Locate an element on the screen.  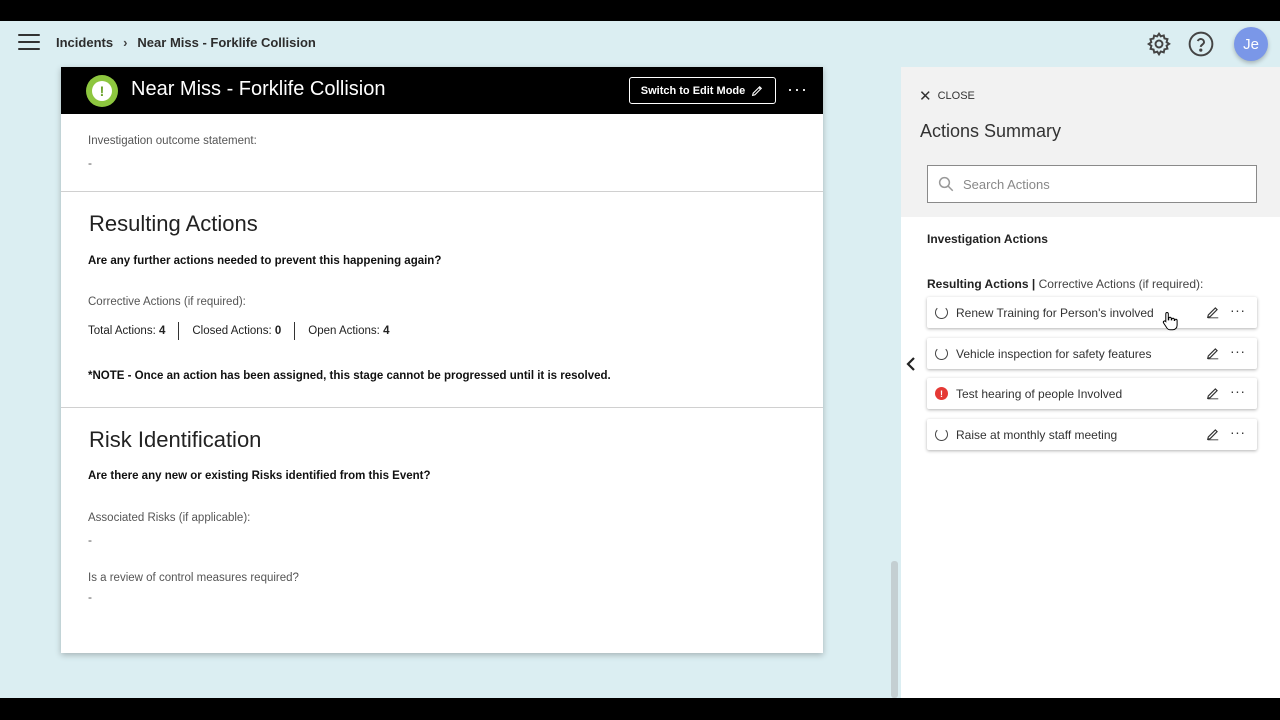
action-label: Renew Training for Person's involved is located at coordinates (1055, 313).